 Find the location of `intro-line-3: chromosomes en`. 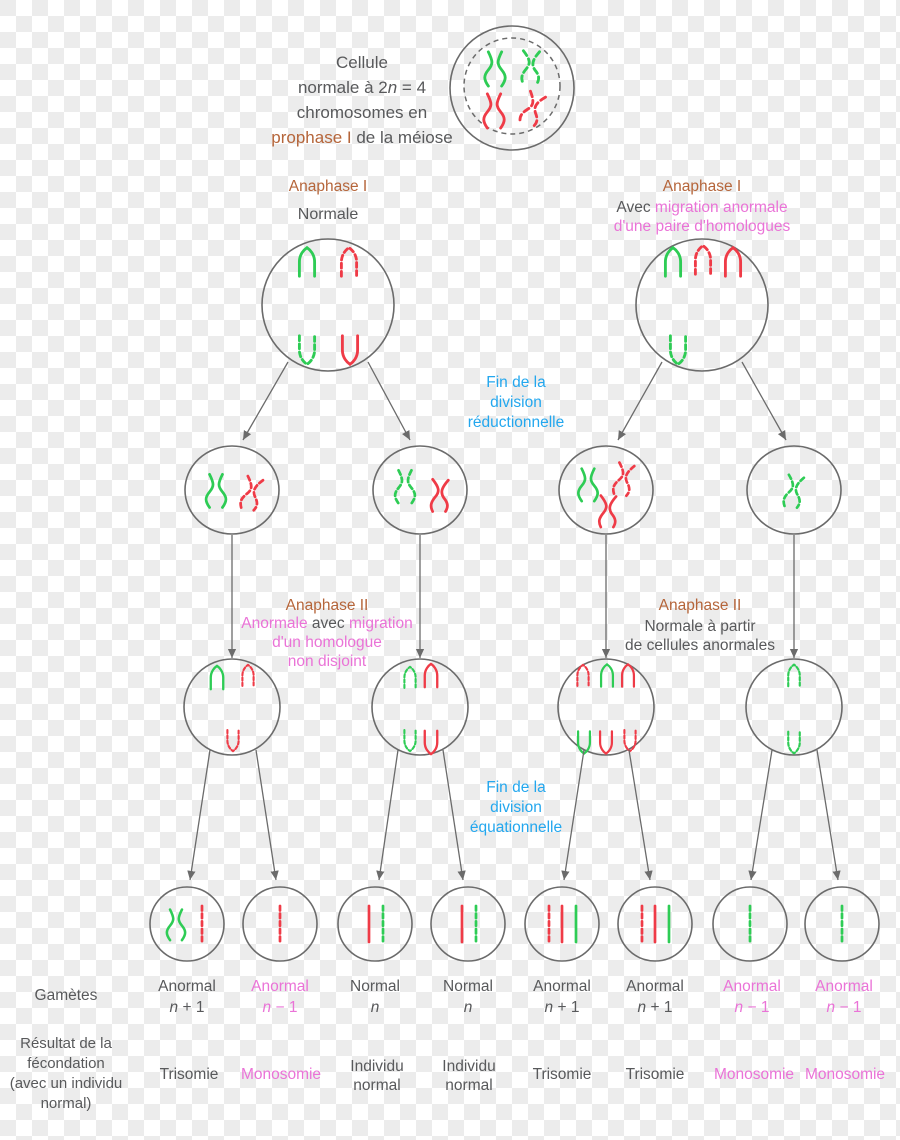

intro-line-3: chromosomes en is located at coordinates (362, 112).